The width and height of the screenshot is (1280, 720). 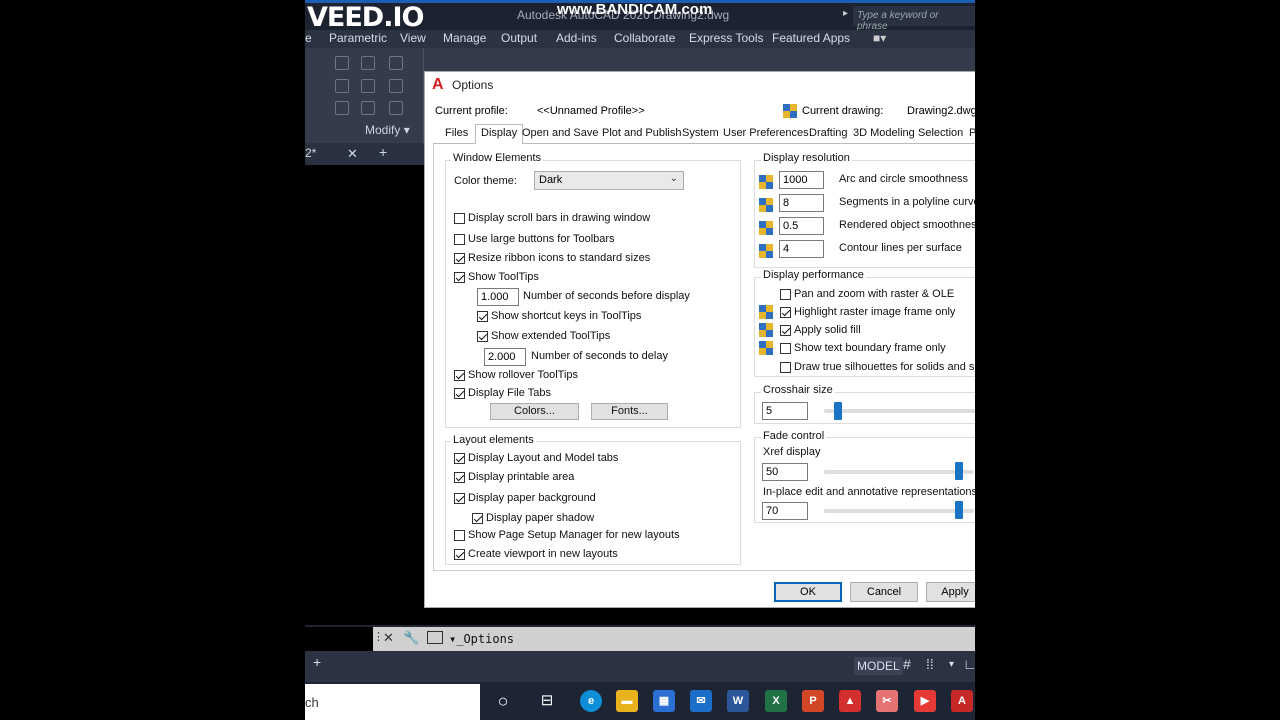 I want to click on model-space-button: MODEL, so click(x=878, y=666).